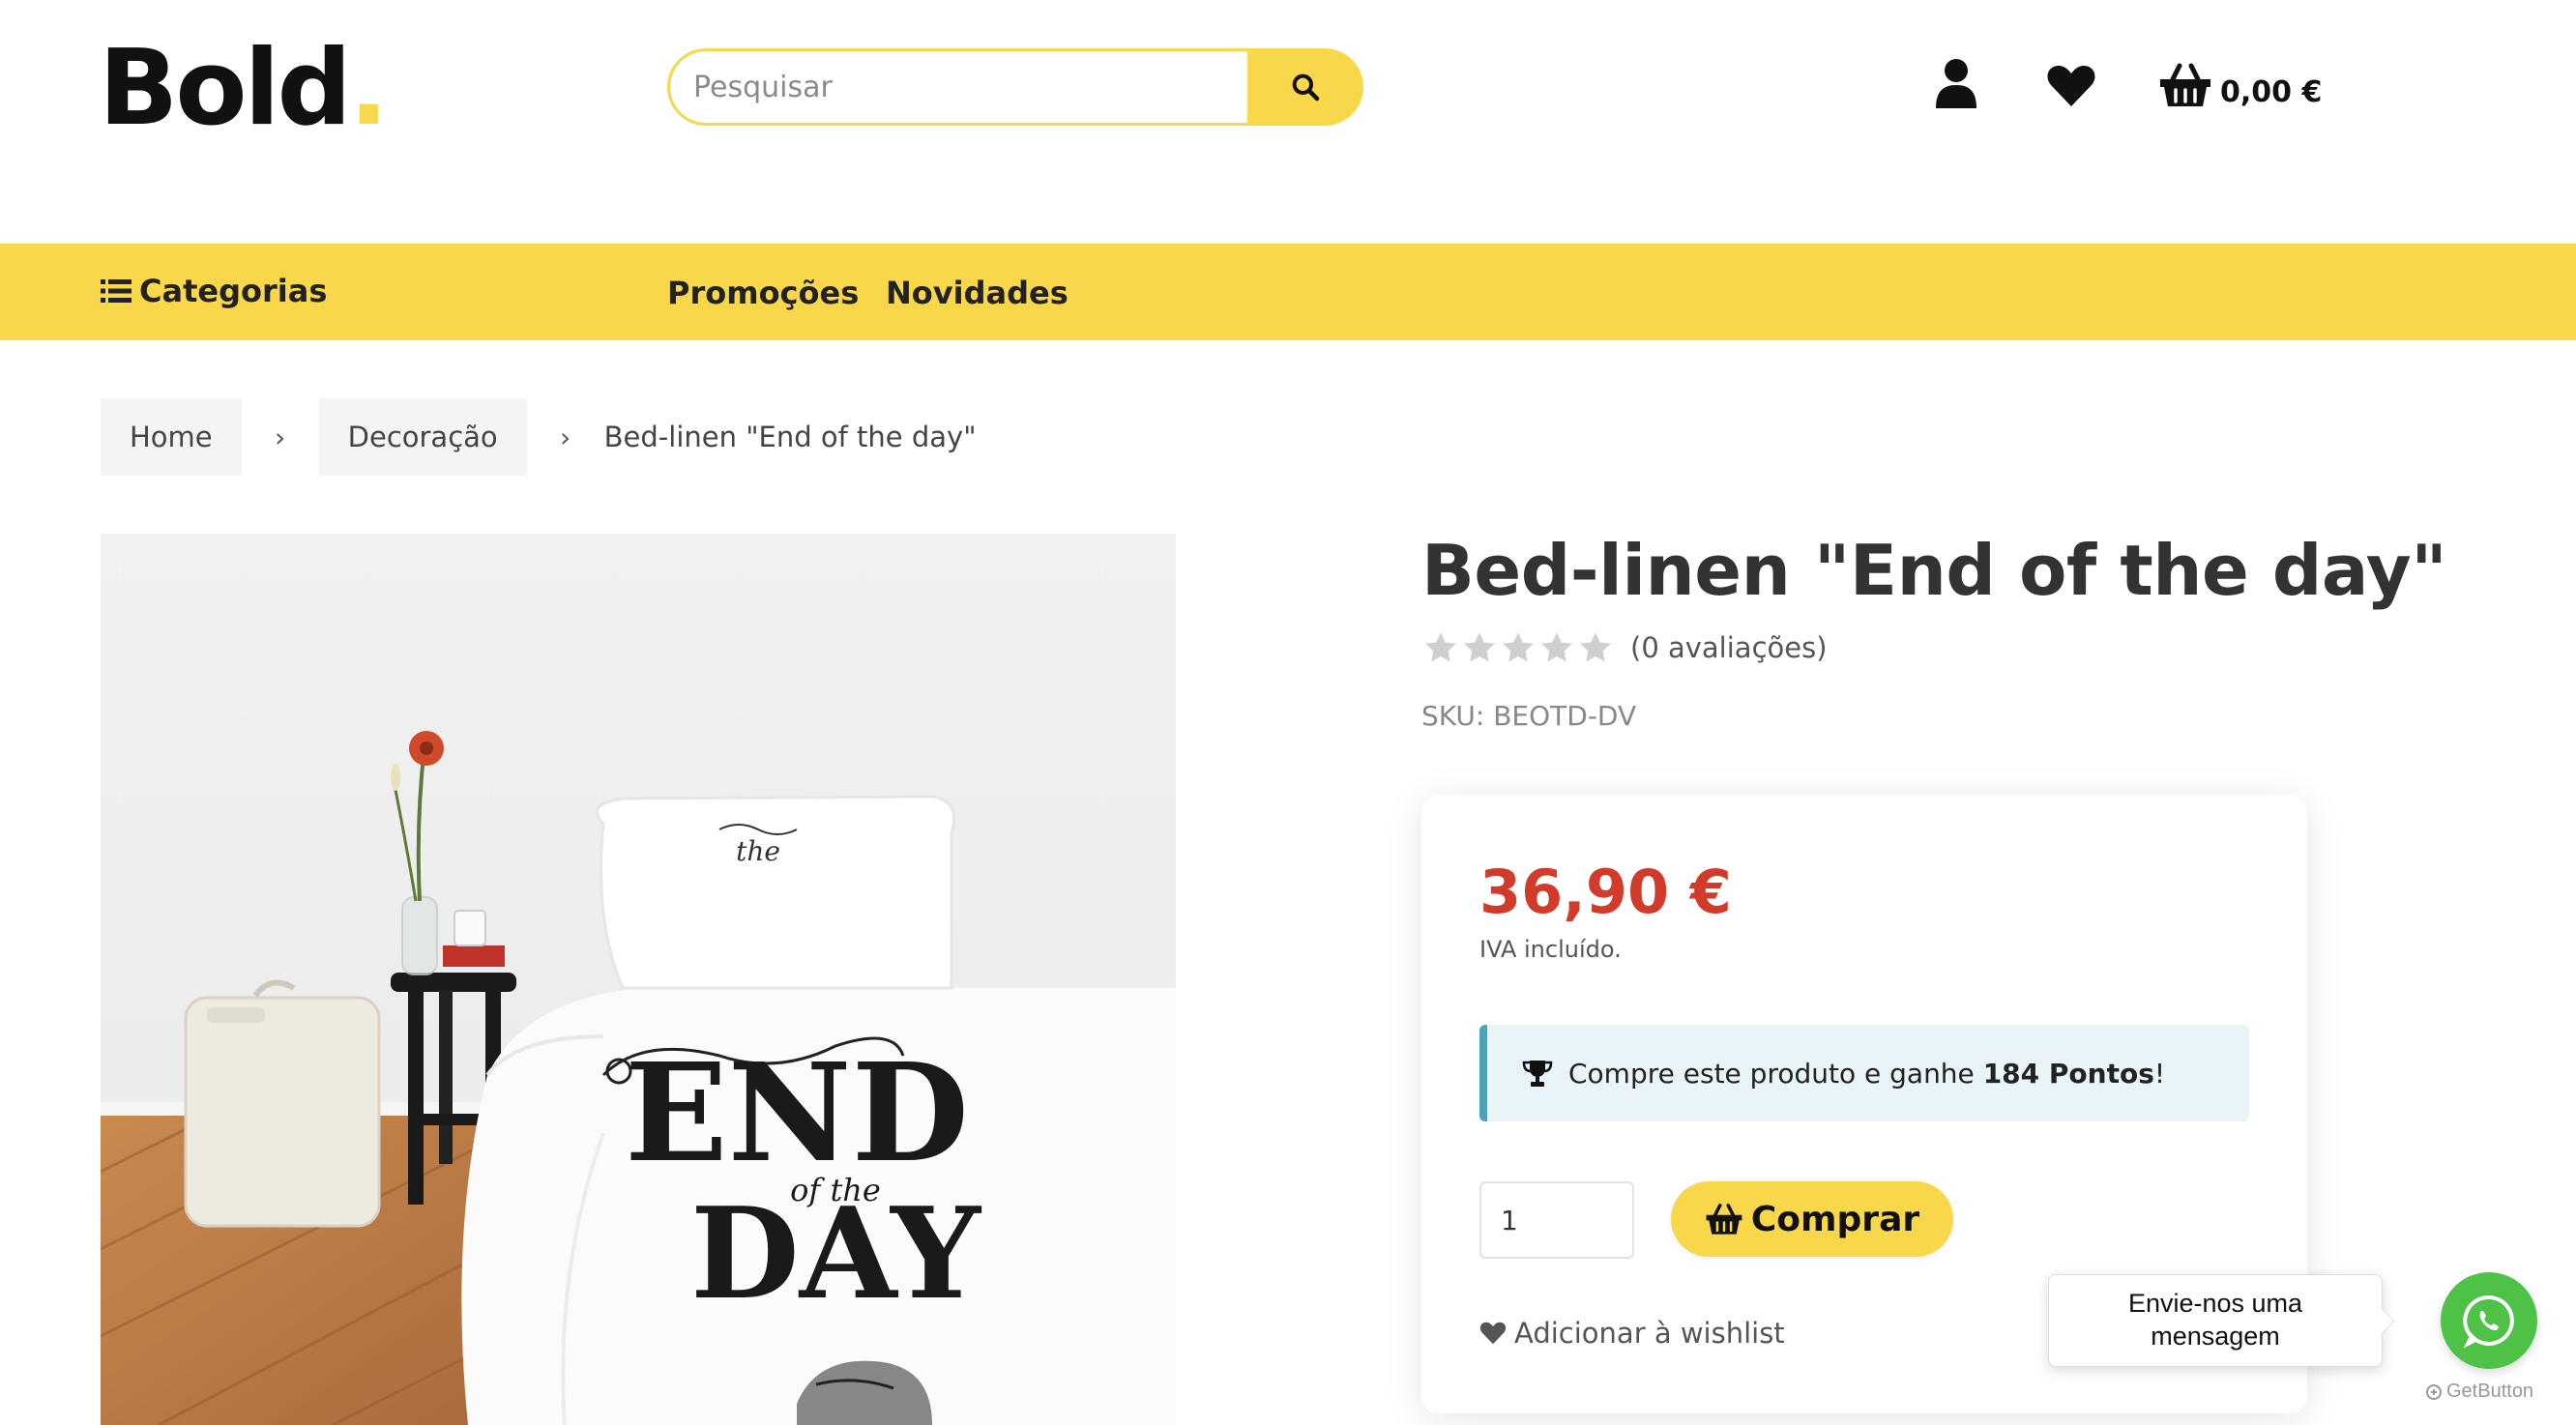 The width and height of the screenshot is (2576, 1425). I want to click on cart-total: 0,00 €, so click(2271, 92).